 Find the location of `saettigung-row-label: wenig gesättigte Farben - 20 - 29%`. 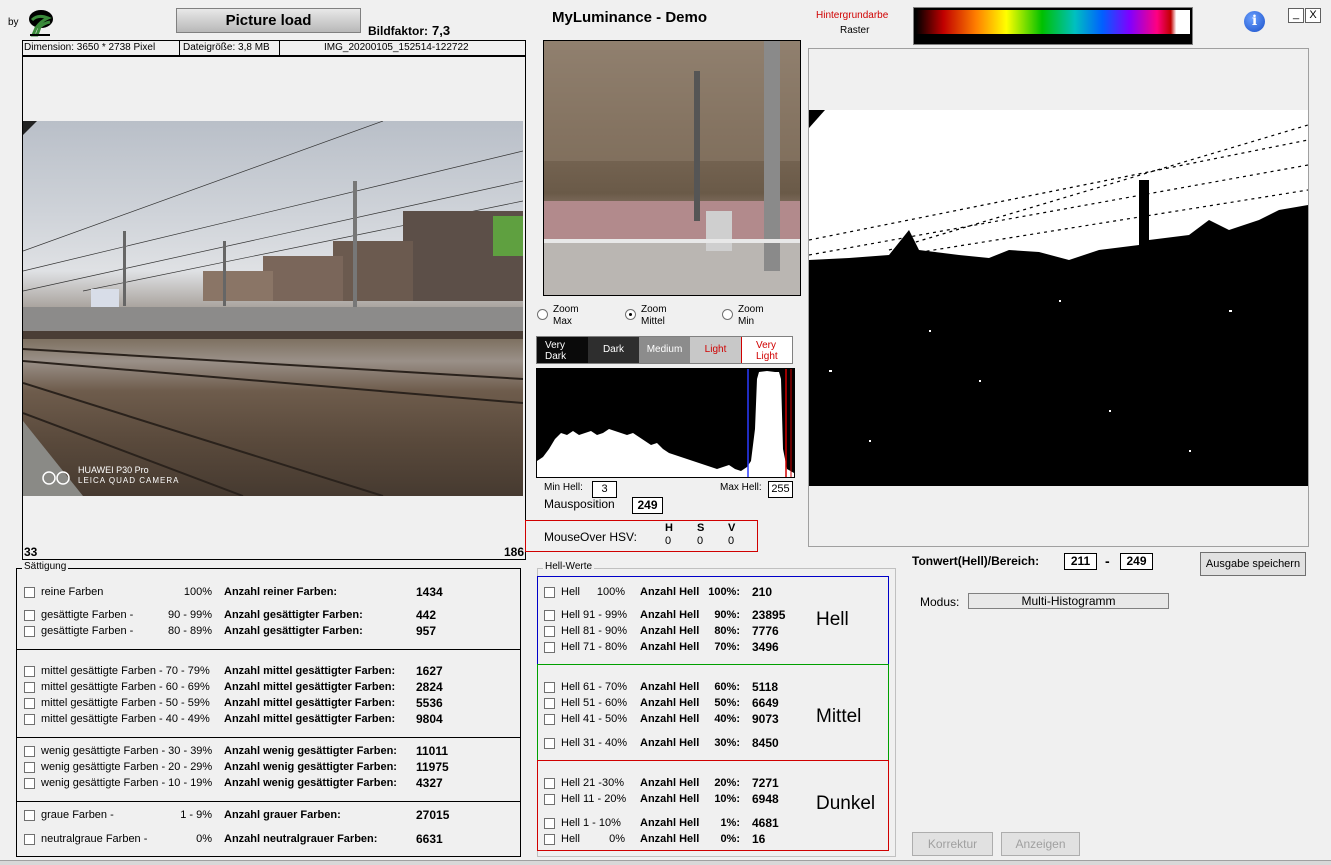

saettigung-row-label: wenig gesättigte Farben - 20 - 29% is located at coordinates (127, 767).